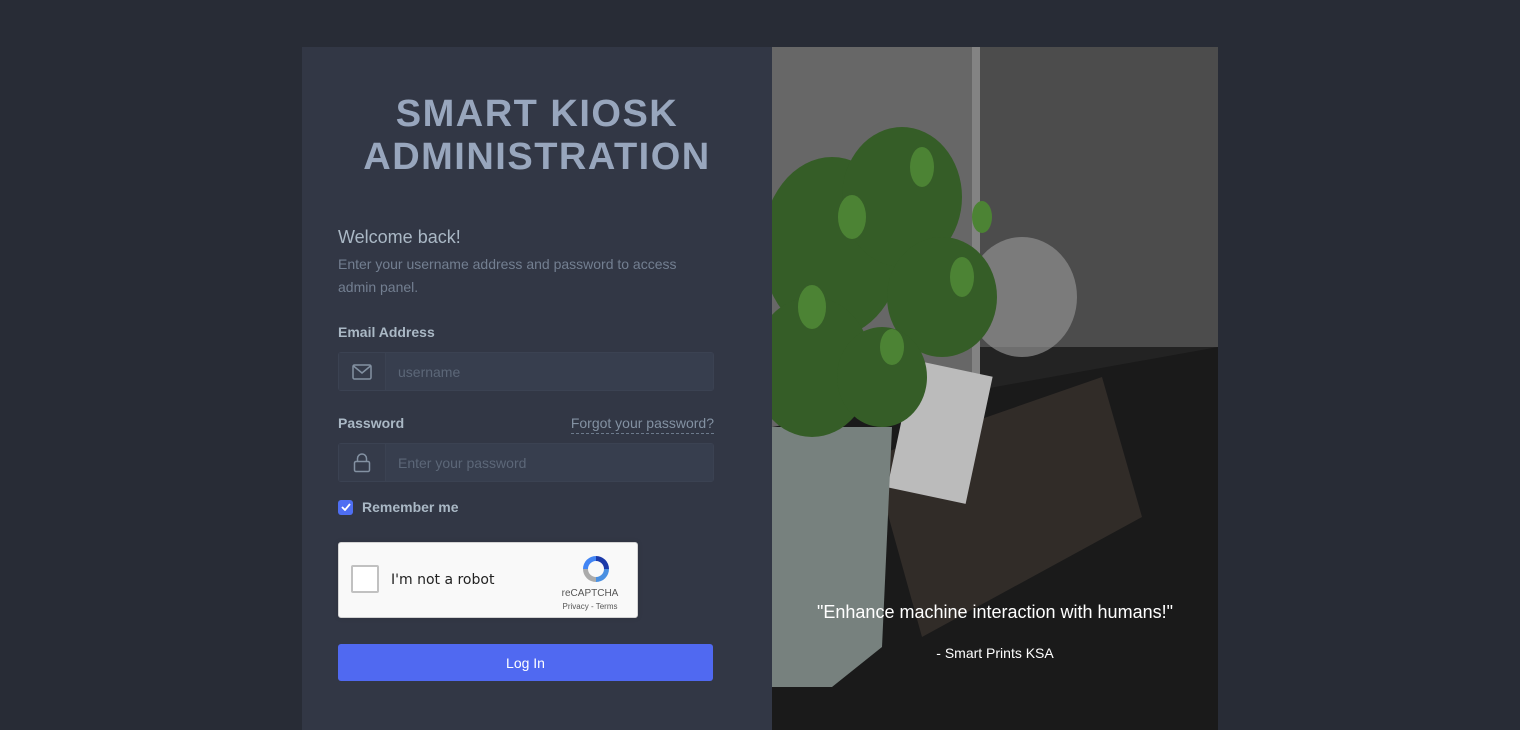 This screenshot has height=730, width=1520. What do you see at coordinates (590, 606) in the screenshot?
I see `recaptcha-links: Privacy - Terms` at bounding box center [590, 606].